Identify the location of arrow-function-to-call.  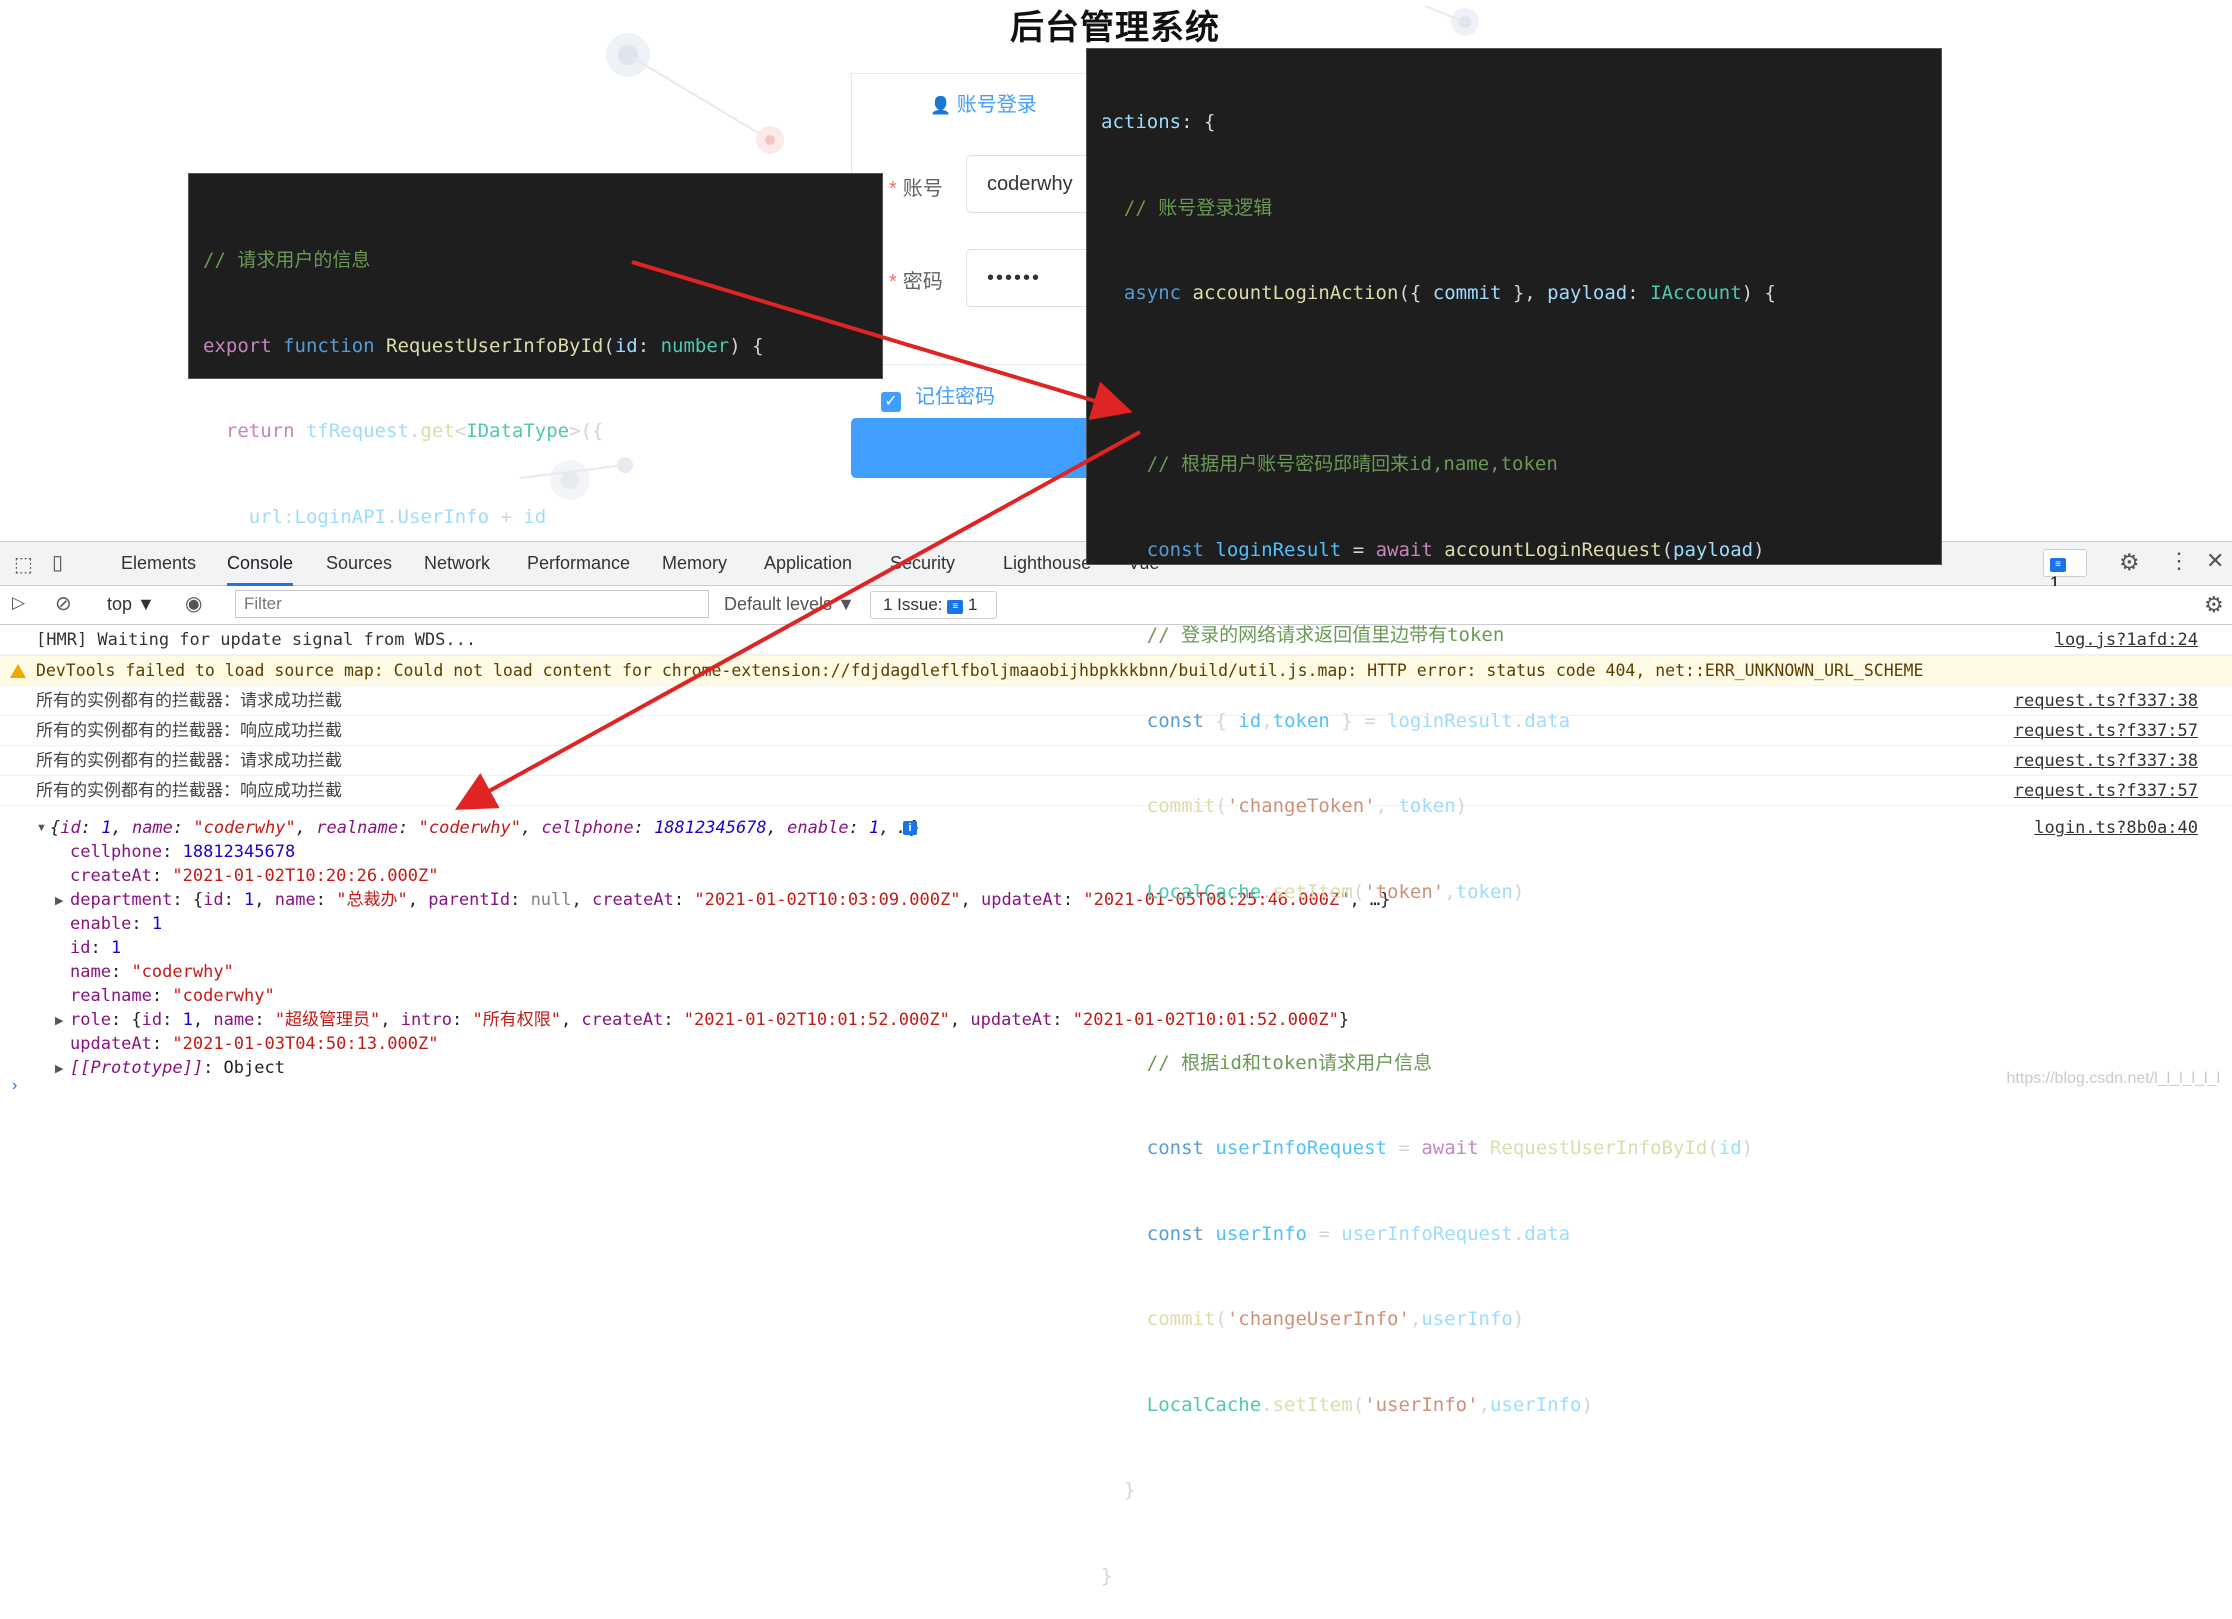
(882, 340).